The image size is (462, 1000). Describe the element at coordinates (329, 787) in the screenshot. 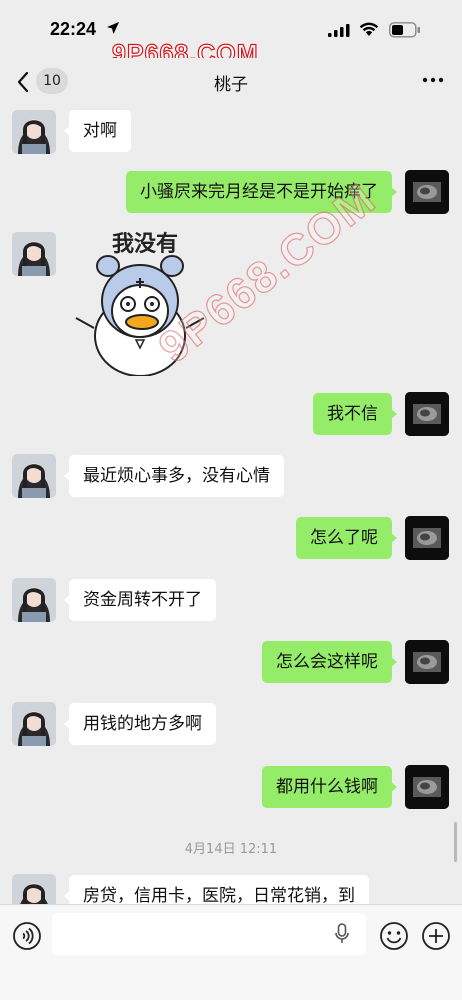

I see `message-bubble: 都用什么钱啊` at that location.